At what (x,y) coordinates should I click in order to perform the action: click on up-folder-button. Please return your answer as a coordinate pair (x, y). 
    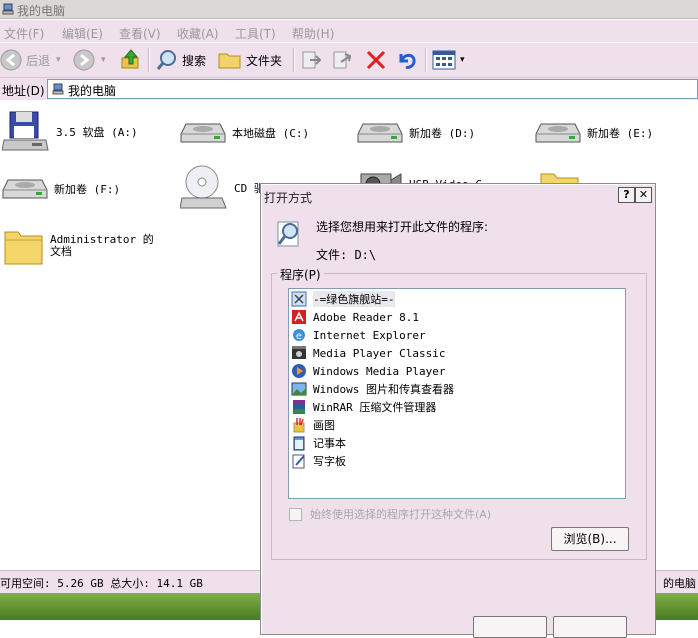
    Looking at the image, I should click on (131, 60).